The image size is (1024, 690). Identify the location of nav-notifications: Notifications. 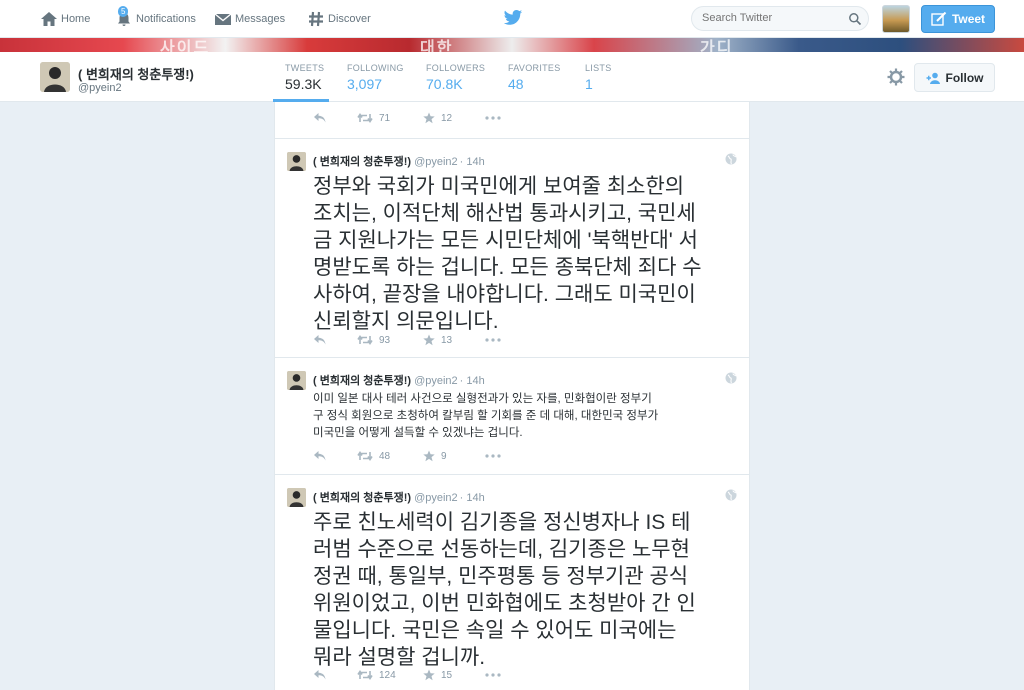
(155, 19).